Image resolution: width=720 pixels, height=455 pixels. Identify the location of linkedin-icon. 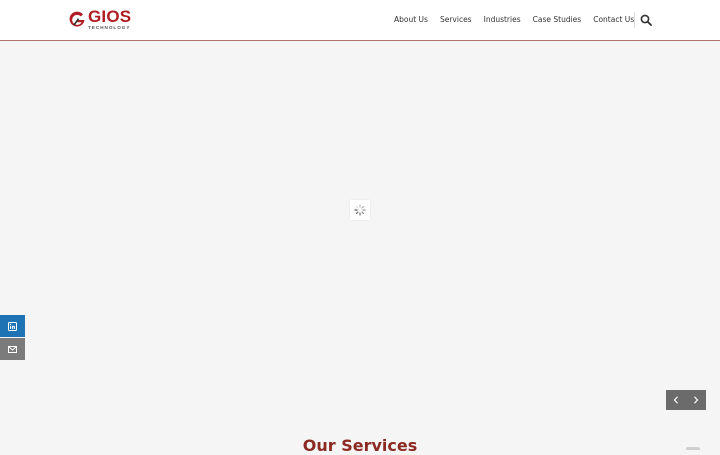
(12, 326).